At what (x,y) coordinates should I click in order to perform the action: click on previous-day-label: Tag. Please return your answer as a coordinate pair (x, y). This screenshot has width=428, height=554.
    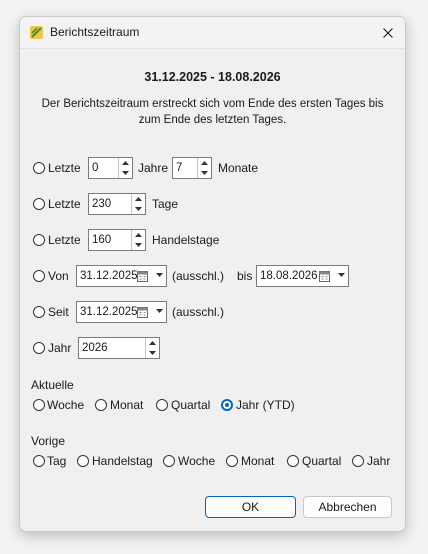
    Looking at the image, I should click on (56, 461).